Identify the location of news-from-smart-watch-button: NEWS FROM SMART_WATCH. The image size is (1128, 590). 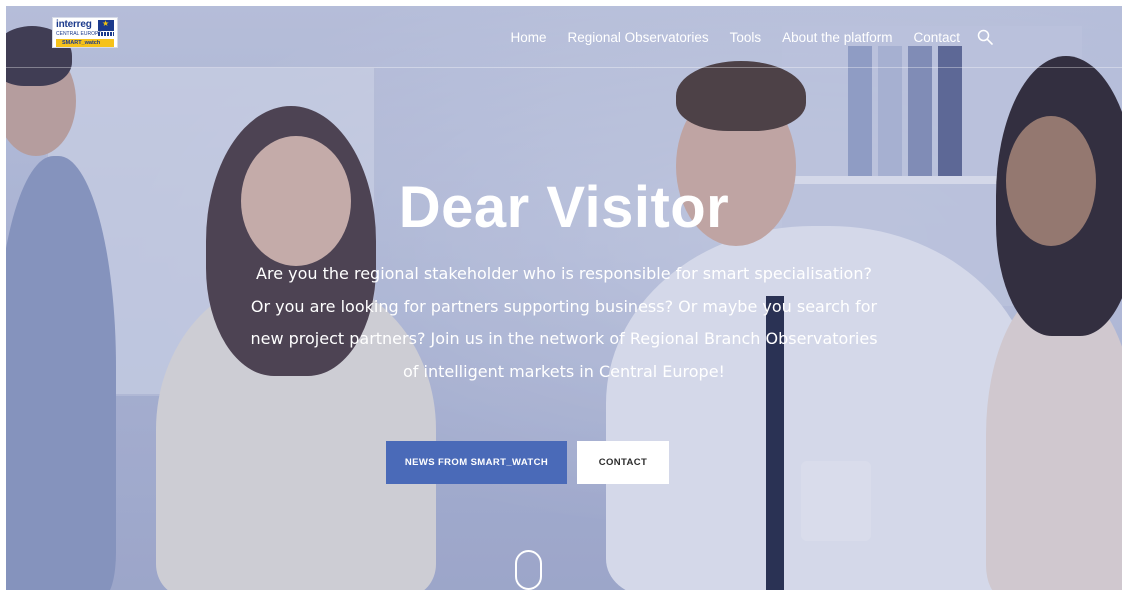
(476, 462).